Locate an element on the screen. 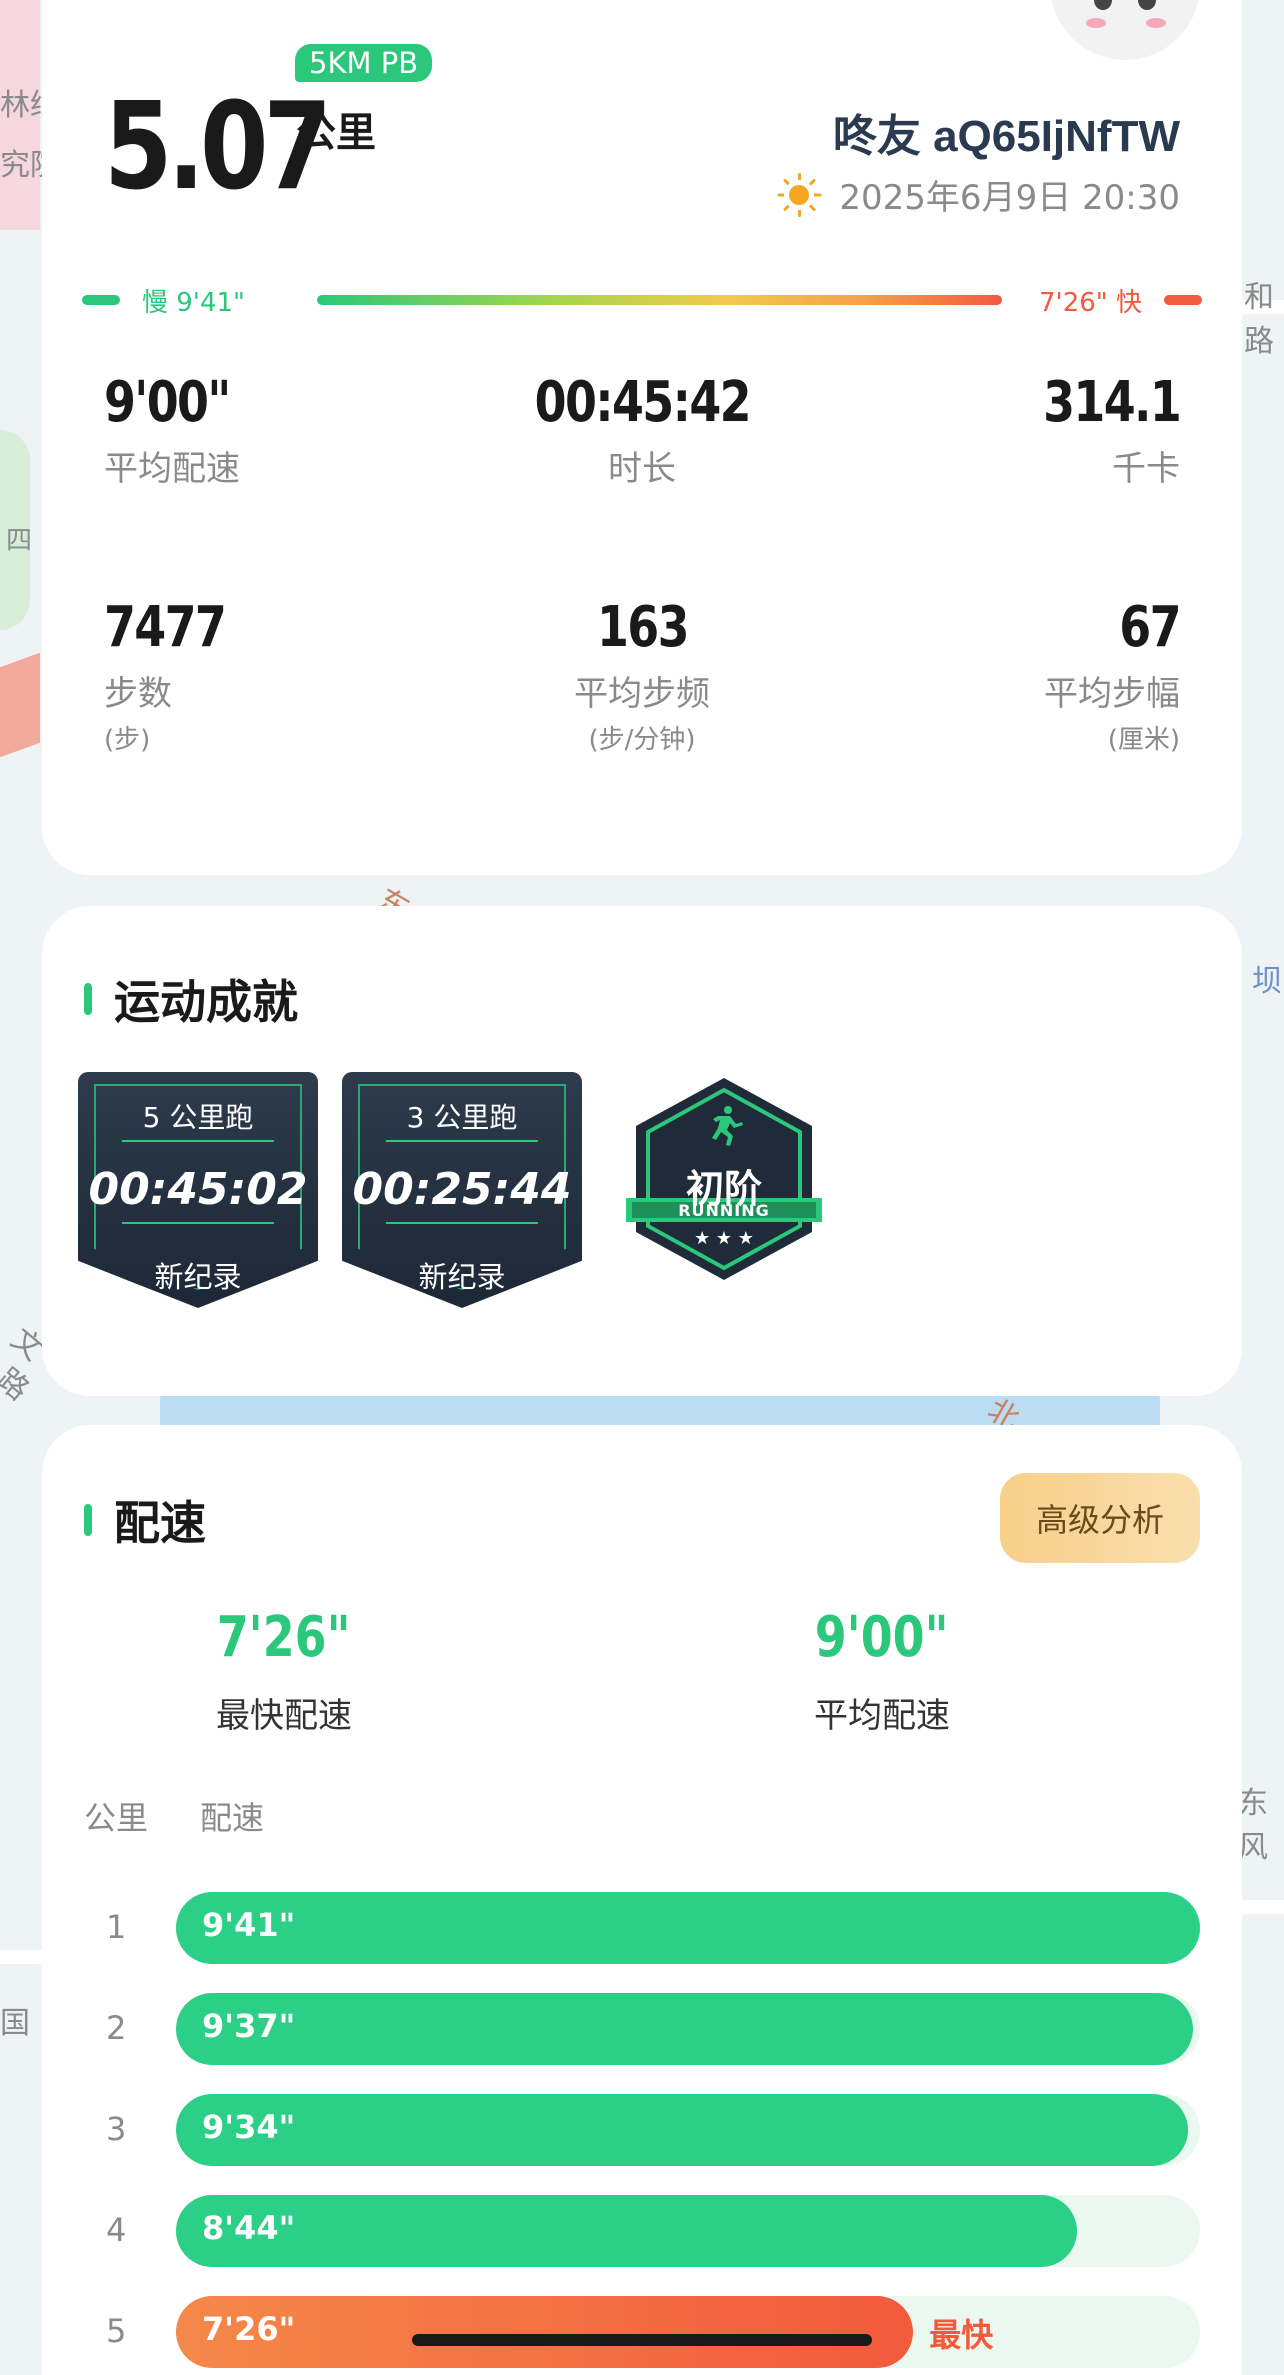 The height and width of the screenshot is (2375, 1284). achievement-badge-3km: 3 公里跑 00:25:44 新纪录 is located at coordinates (462, 1190).